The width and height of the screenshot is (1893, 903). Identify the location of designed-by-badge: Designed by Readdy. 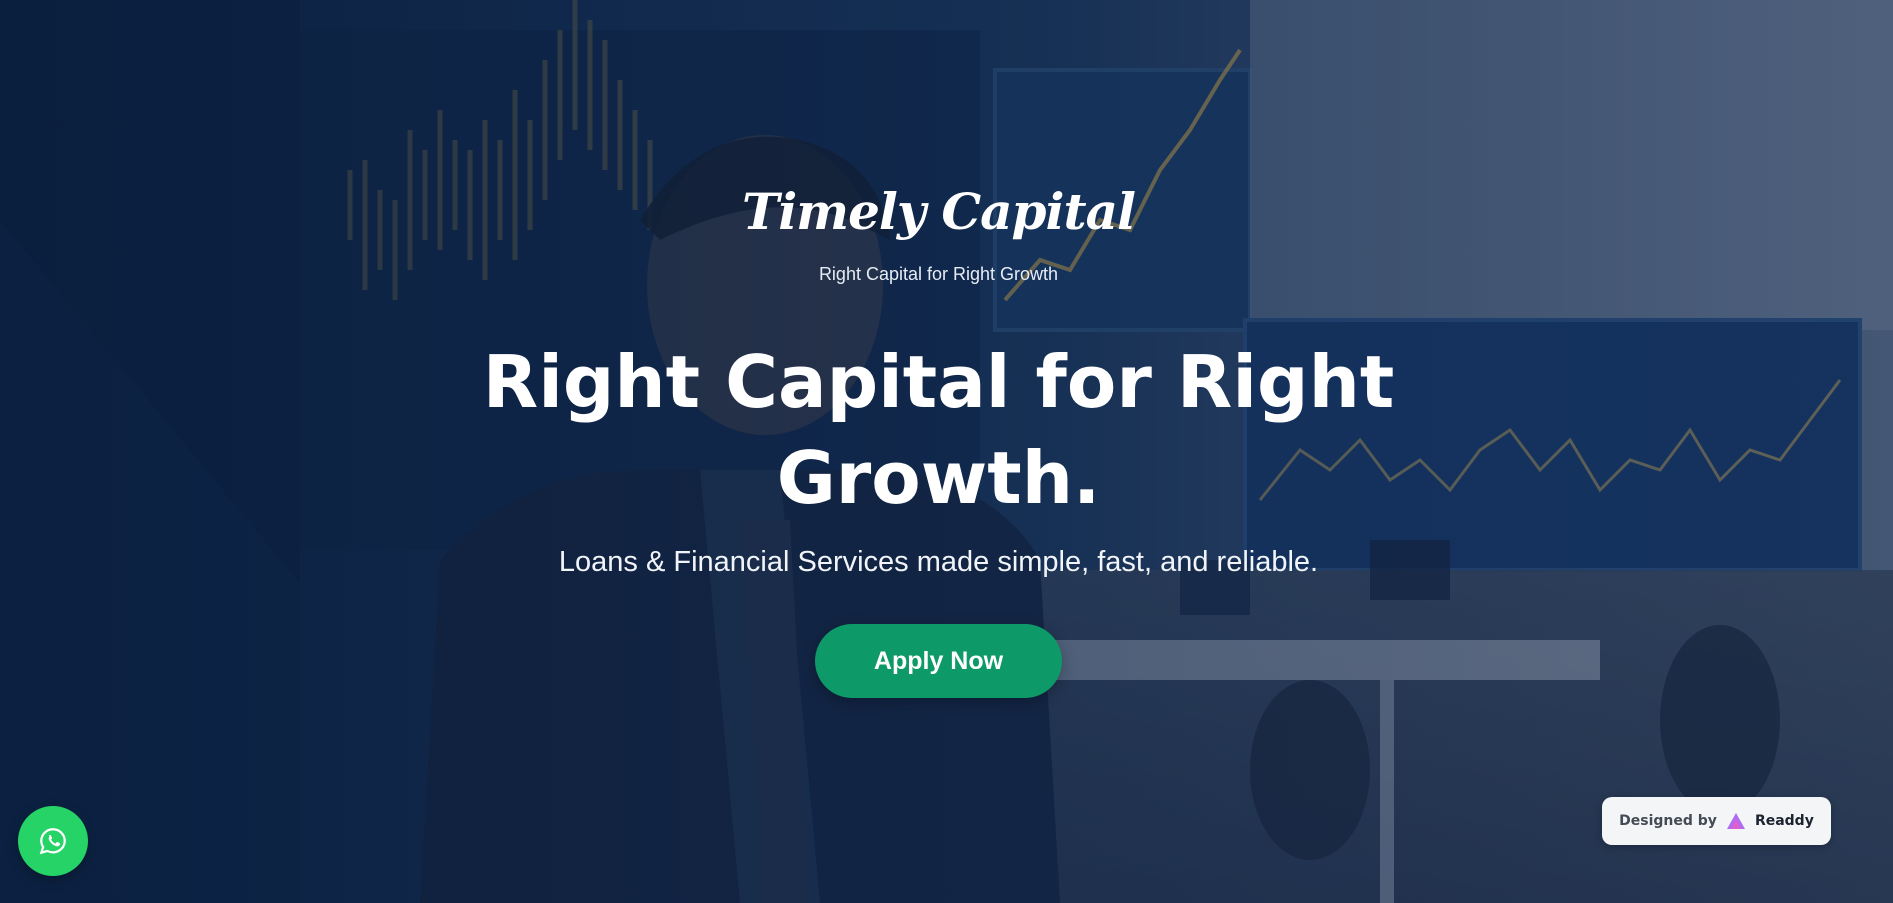
(1716, 821).